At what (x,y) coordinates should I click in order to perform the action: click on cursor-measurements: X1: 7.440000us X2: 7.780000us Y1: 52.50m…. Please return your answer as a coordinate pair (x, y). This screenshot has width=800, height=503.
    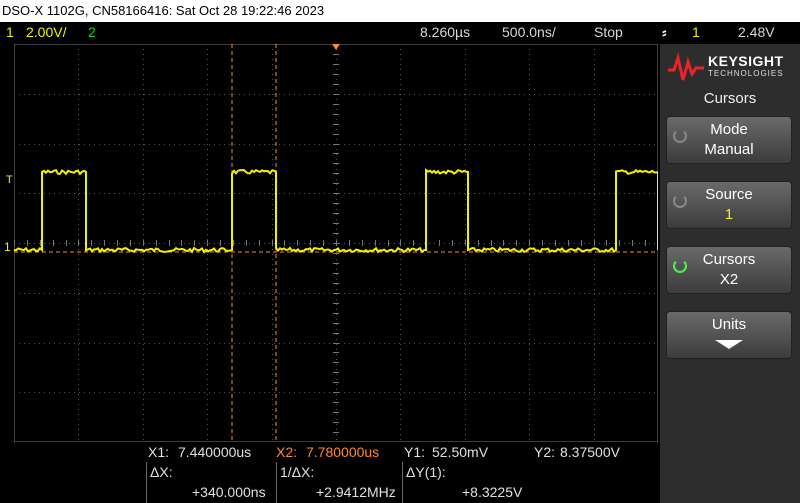
    Looking at the image, I should click on (329, 472).